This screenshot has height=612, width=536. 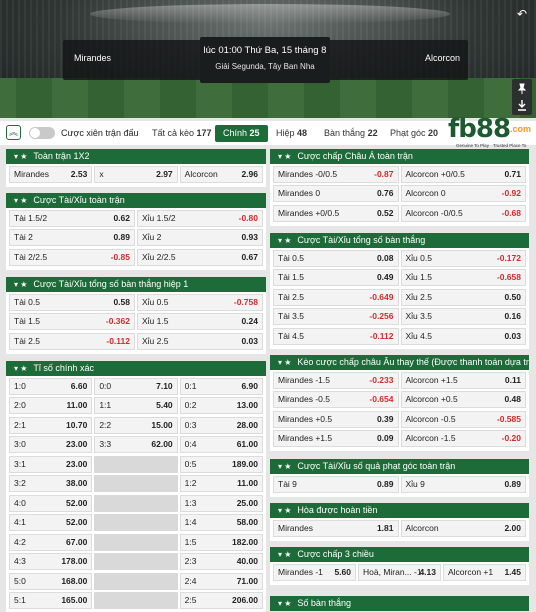 I want to click on odds-cell: Tài 1.5/2 0.62, so click(x=72, y=218).